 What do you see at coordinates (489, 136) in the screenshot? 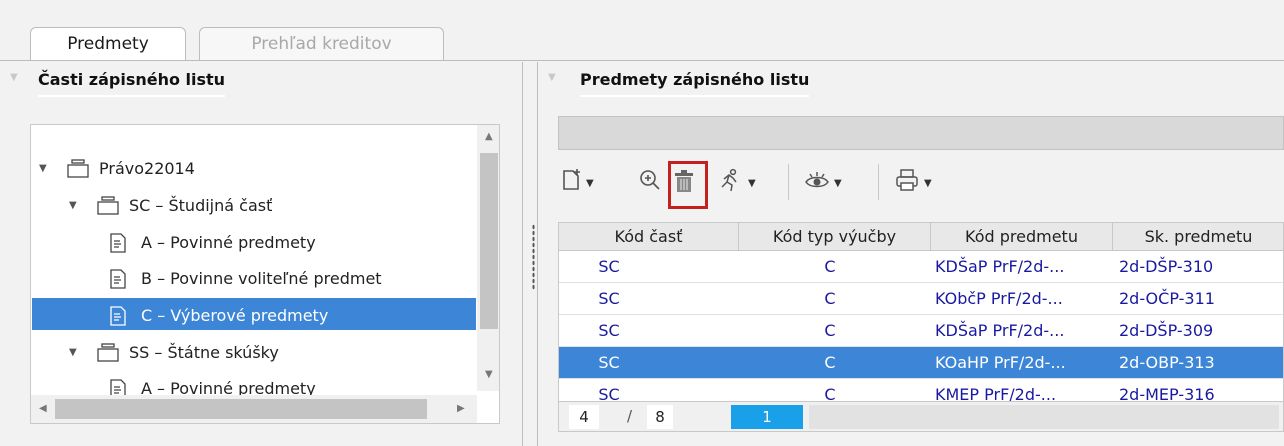
I see `scroll-up-arrow-icon: ▲` at bounding box center [489, 136].